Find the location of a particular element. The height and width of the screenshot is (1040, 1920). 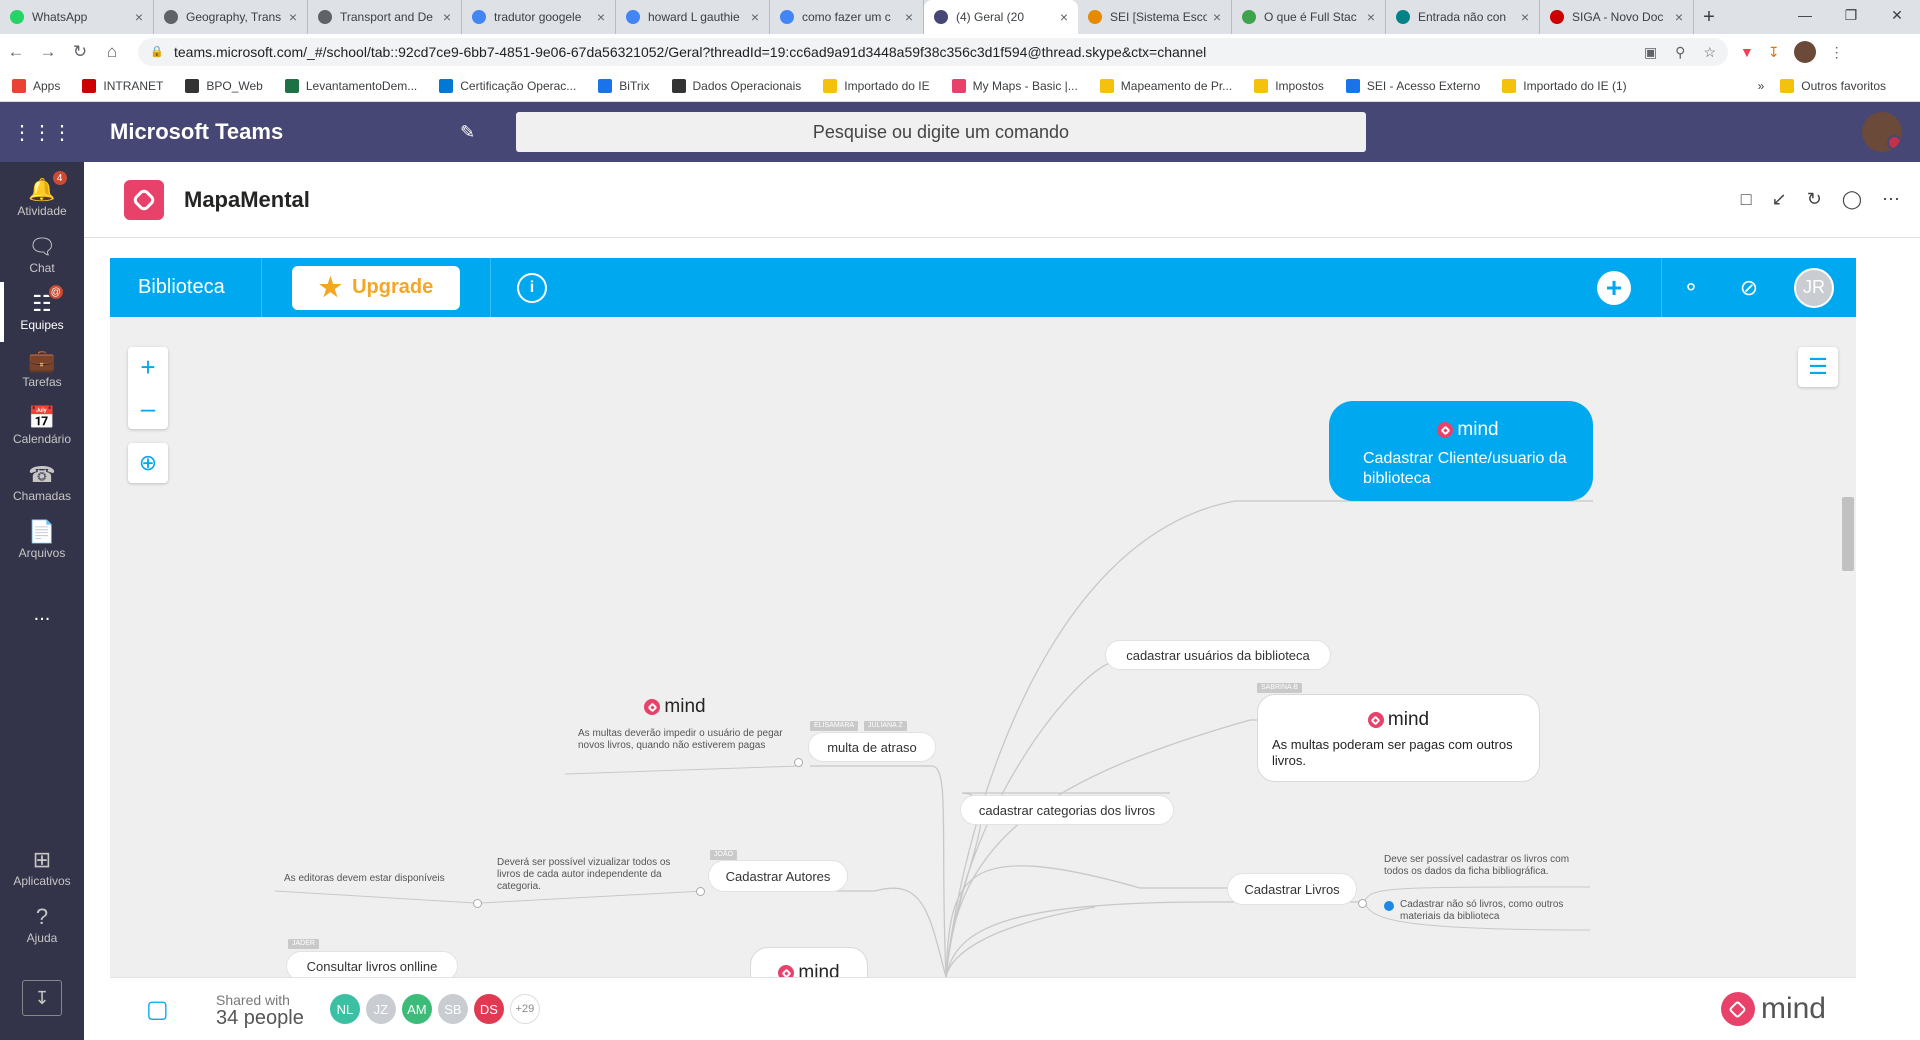

bookmark-item: Impostos is located at coordinates (1289, 85).